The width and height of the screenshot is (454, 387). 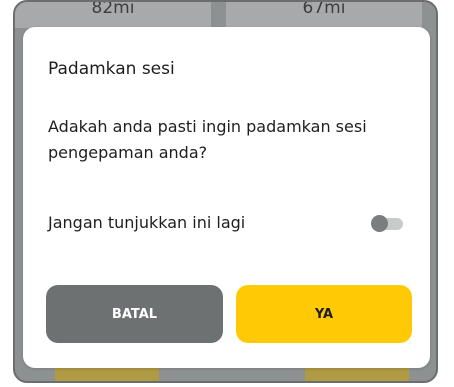 I want to click on dont-show-again-row: Jangan tunjukkan ini lagi, so click(x=225, y=225).